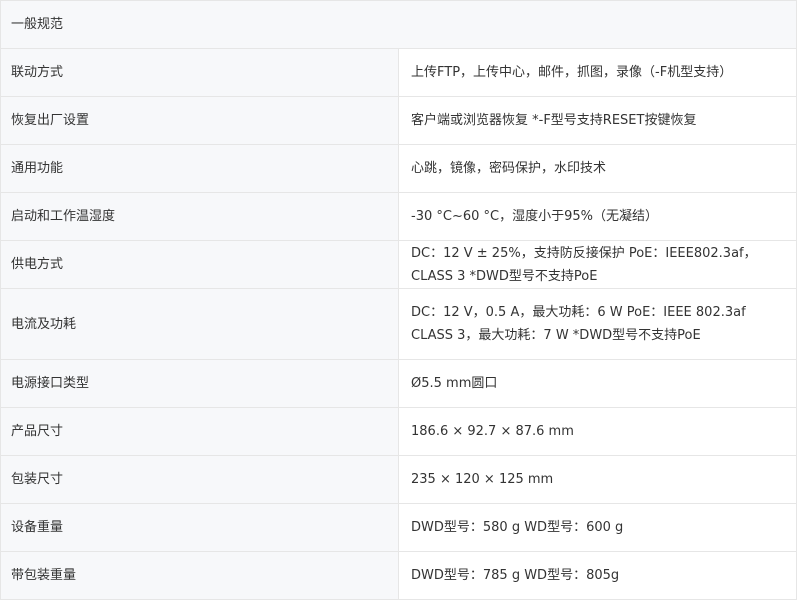 The height and width of the screenshot is (603, 798). I want to click on section-header-row: 一般规范, so click(398, 24).